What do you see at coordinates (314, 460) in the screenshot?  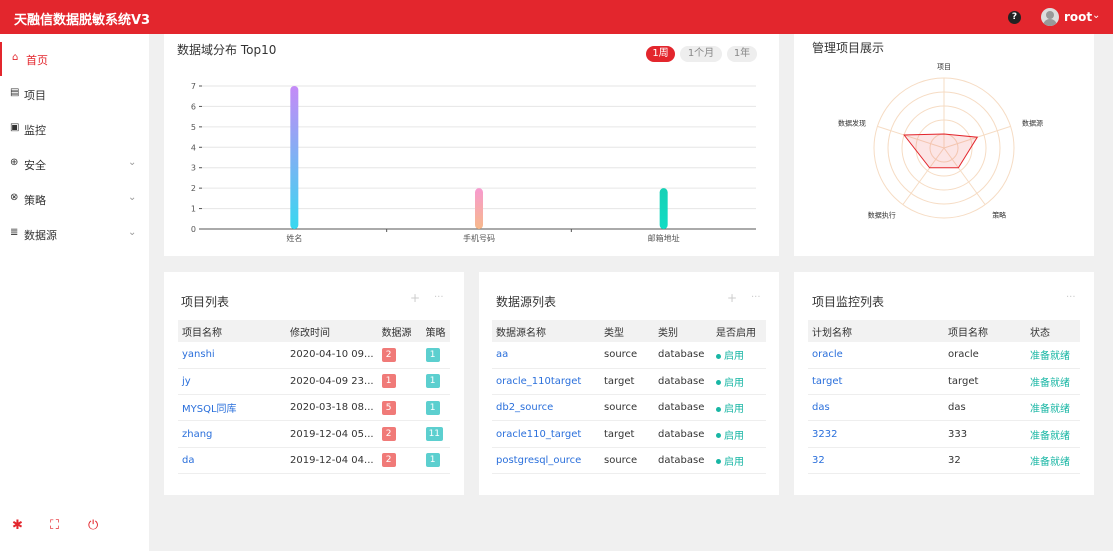 I see `table-row: da 2019-12-04 04... 2 1` at bounding box center [314, 460].